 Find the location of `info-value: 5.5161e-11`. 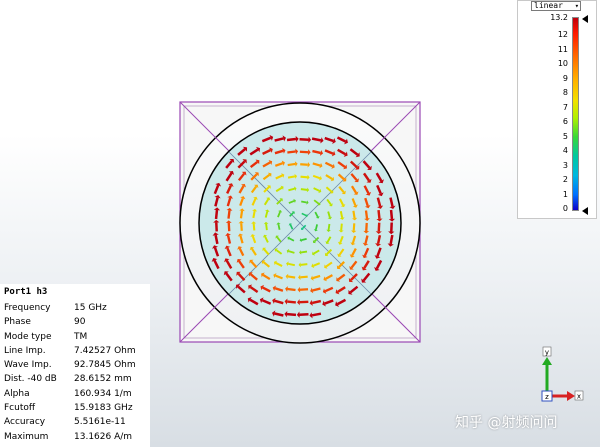

info-value: 5.5161e-11 is located at coordinates (100, 422).